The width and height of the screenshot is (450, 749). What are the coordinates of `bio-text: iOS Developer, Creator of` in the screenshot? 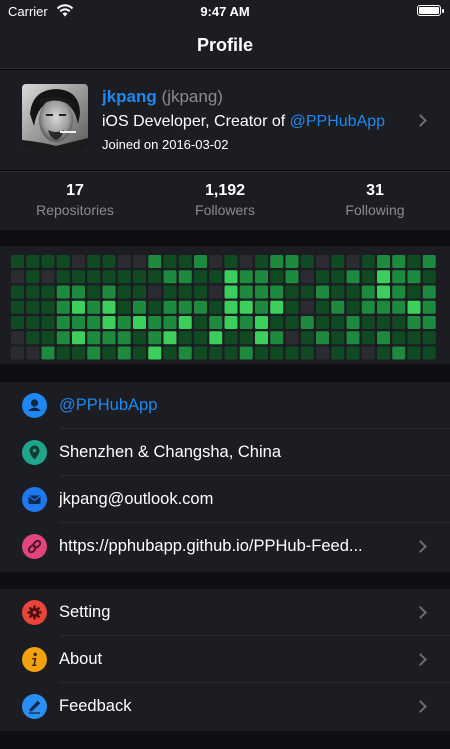 It's located at (196, 121).